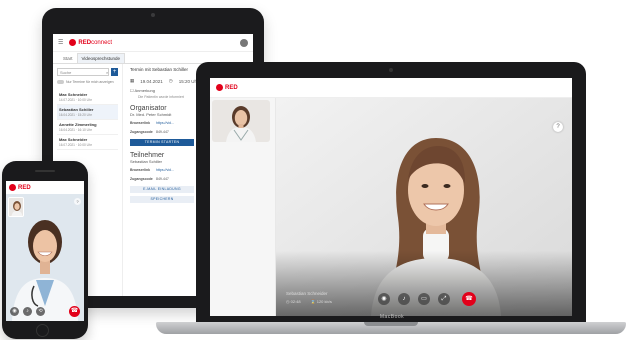  What do you see at coordinates (76, 109) in the screenshot?
I see `appointment-name: Sebastian Schiller` at bounding box center [76, 109].